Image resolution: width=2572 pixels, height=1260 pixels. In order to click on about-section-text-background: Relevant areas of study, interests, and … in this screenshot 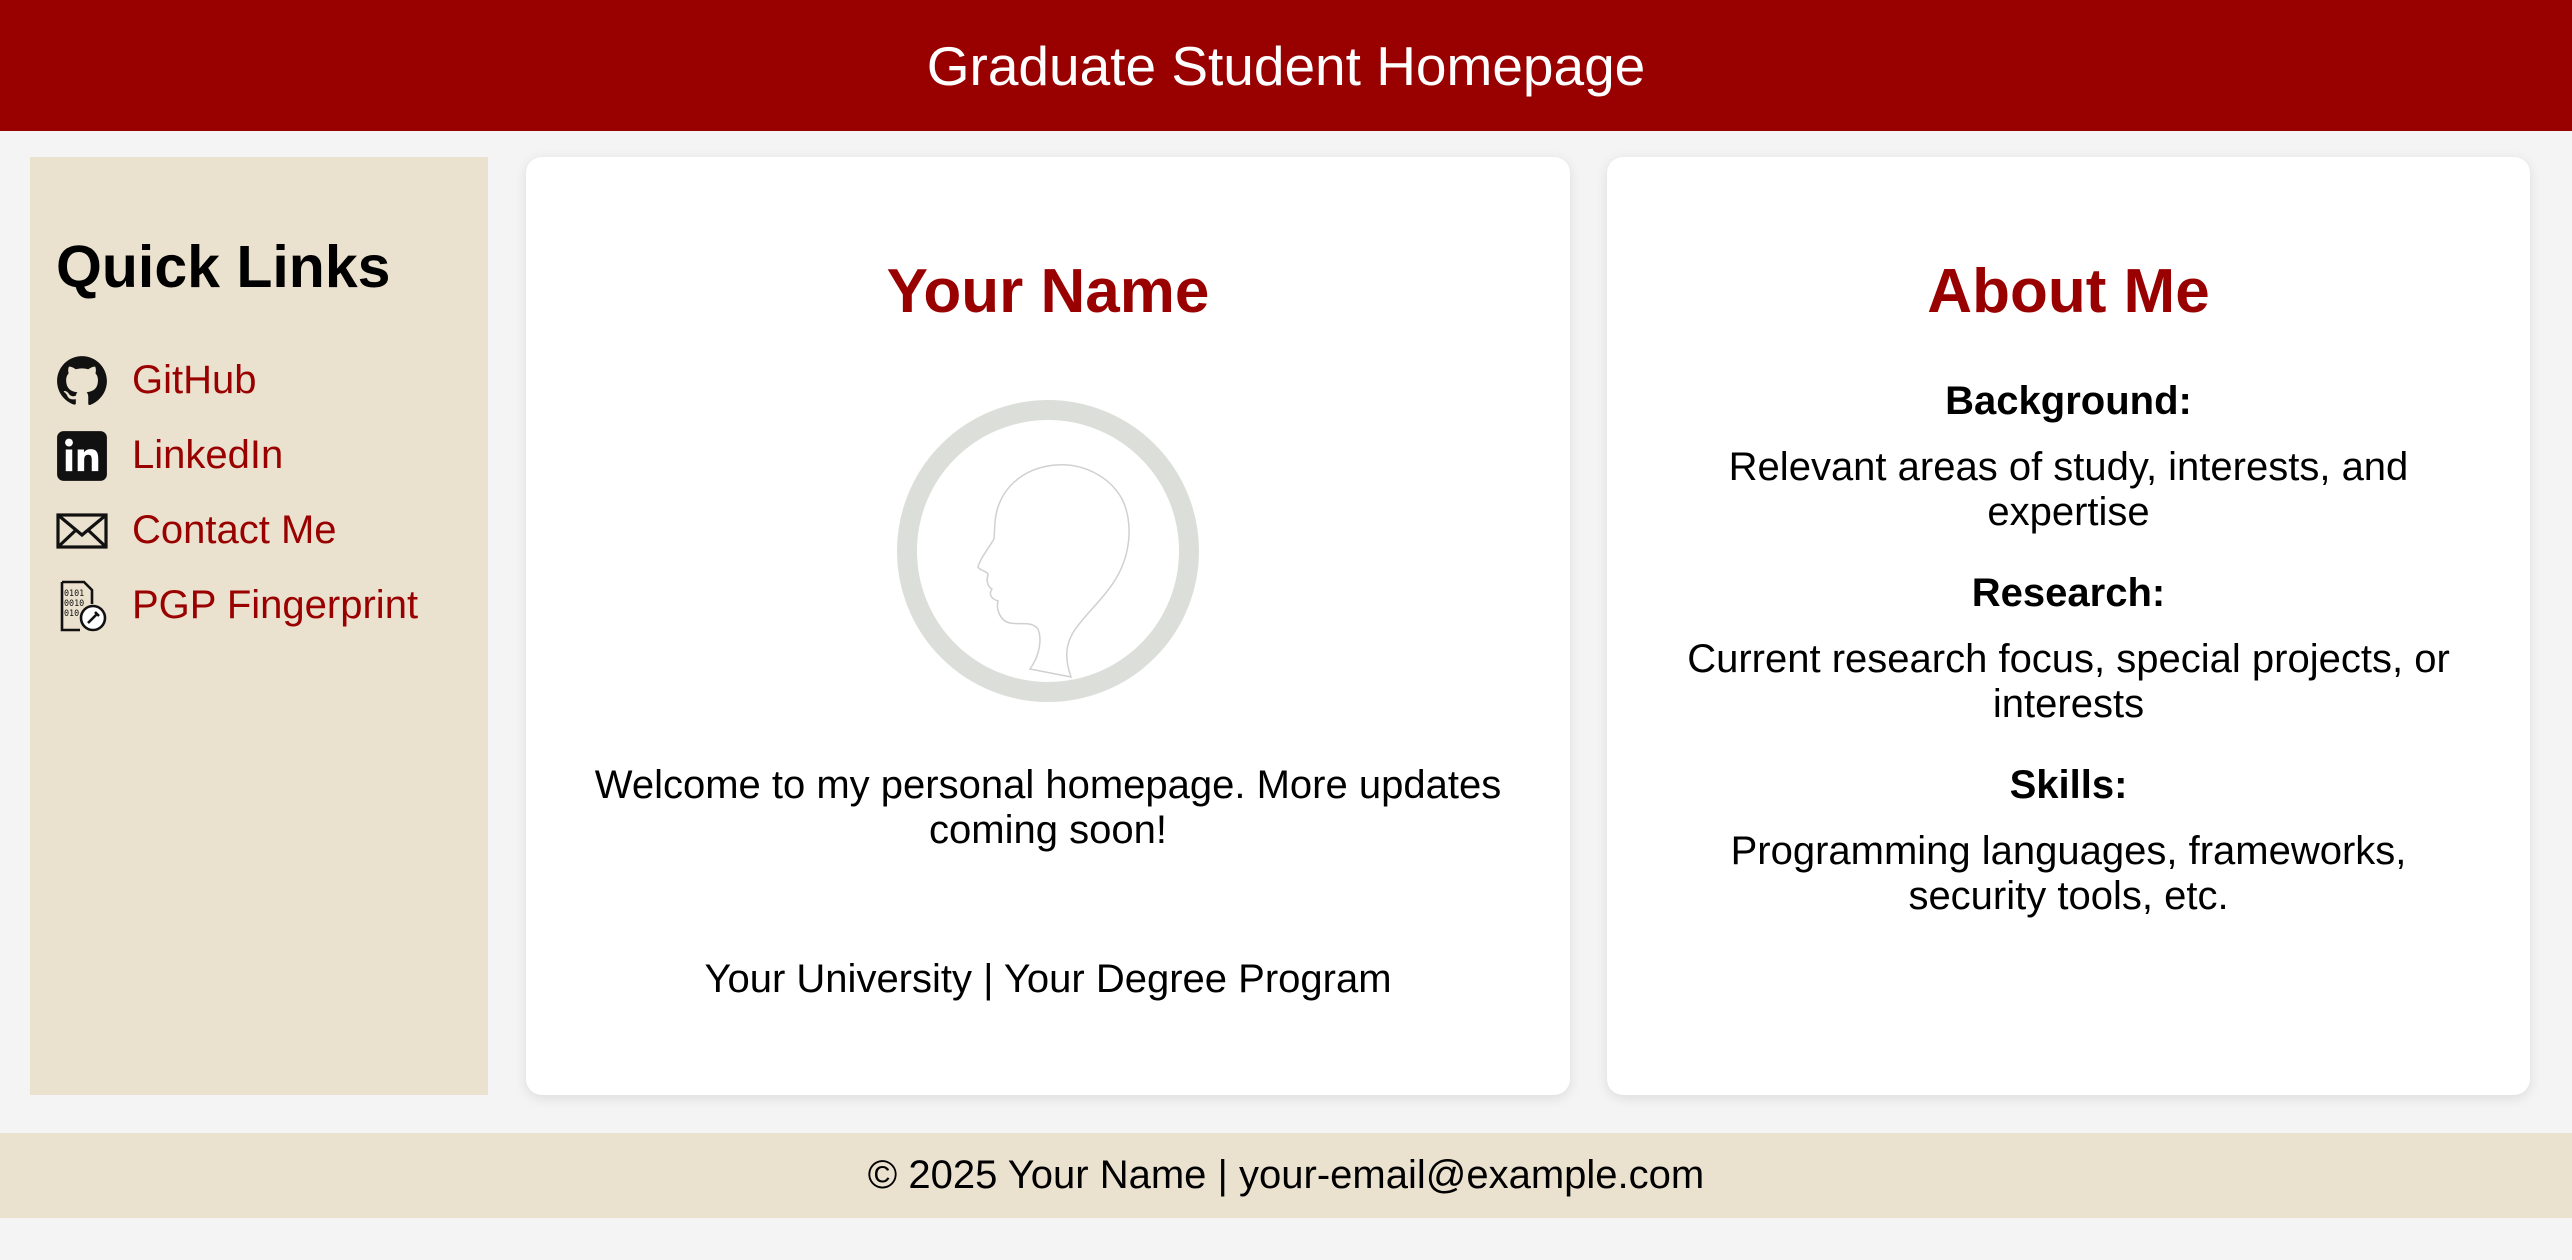, I will do `click(2068, 489)`.